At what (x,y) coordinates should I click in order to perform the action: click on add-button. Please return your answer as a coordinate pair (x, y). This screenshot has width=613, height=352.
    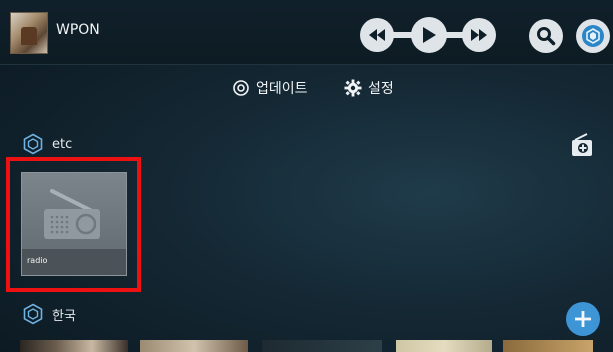
    Looking at the image, I should click on (583, 319).